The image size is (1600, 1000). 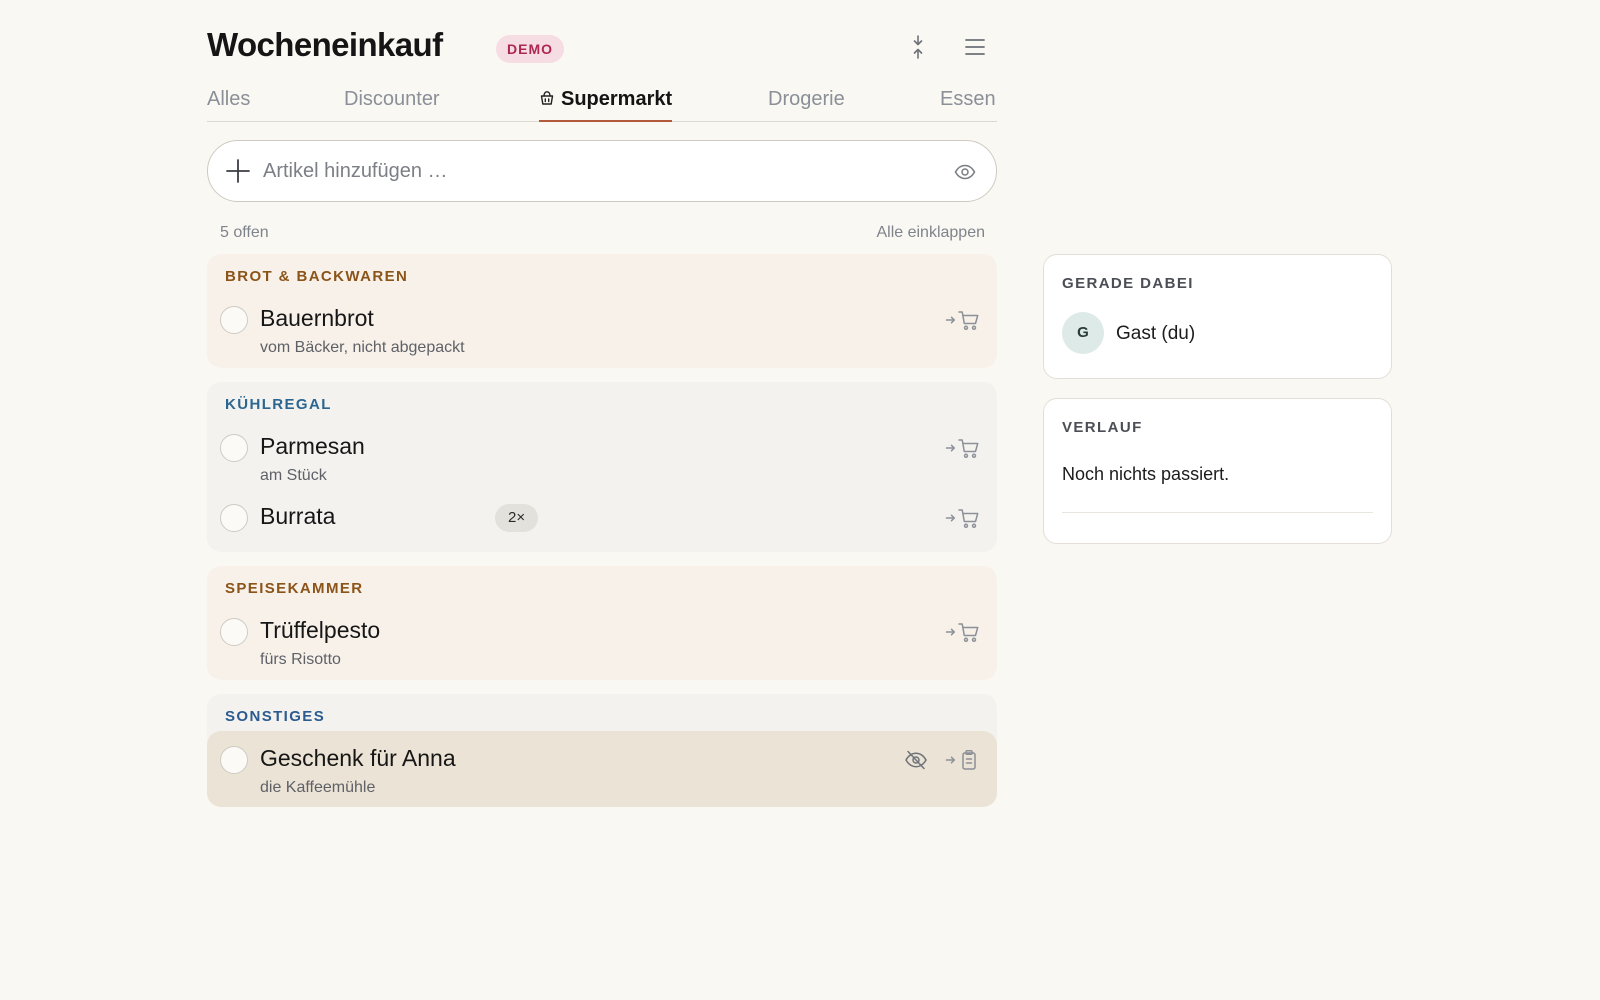 I want to click on add-item-field, so click(x=602, y=171).